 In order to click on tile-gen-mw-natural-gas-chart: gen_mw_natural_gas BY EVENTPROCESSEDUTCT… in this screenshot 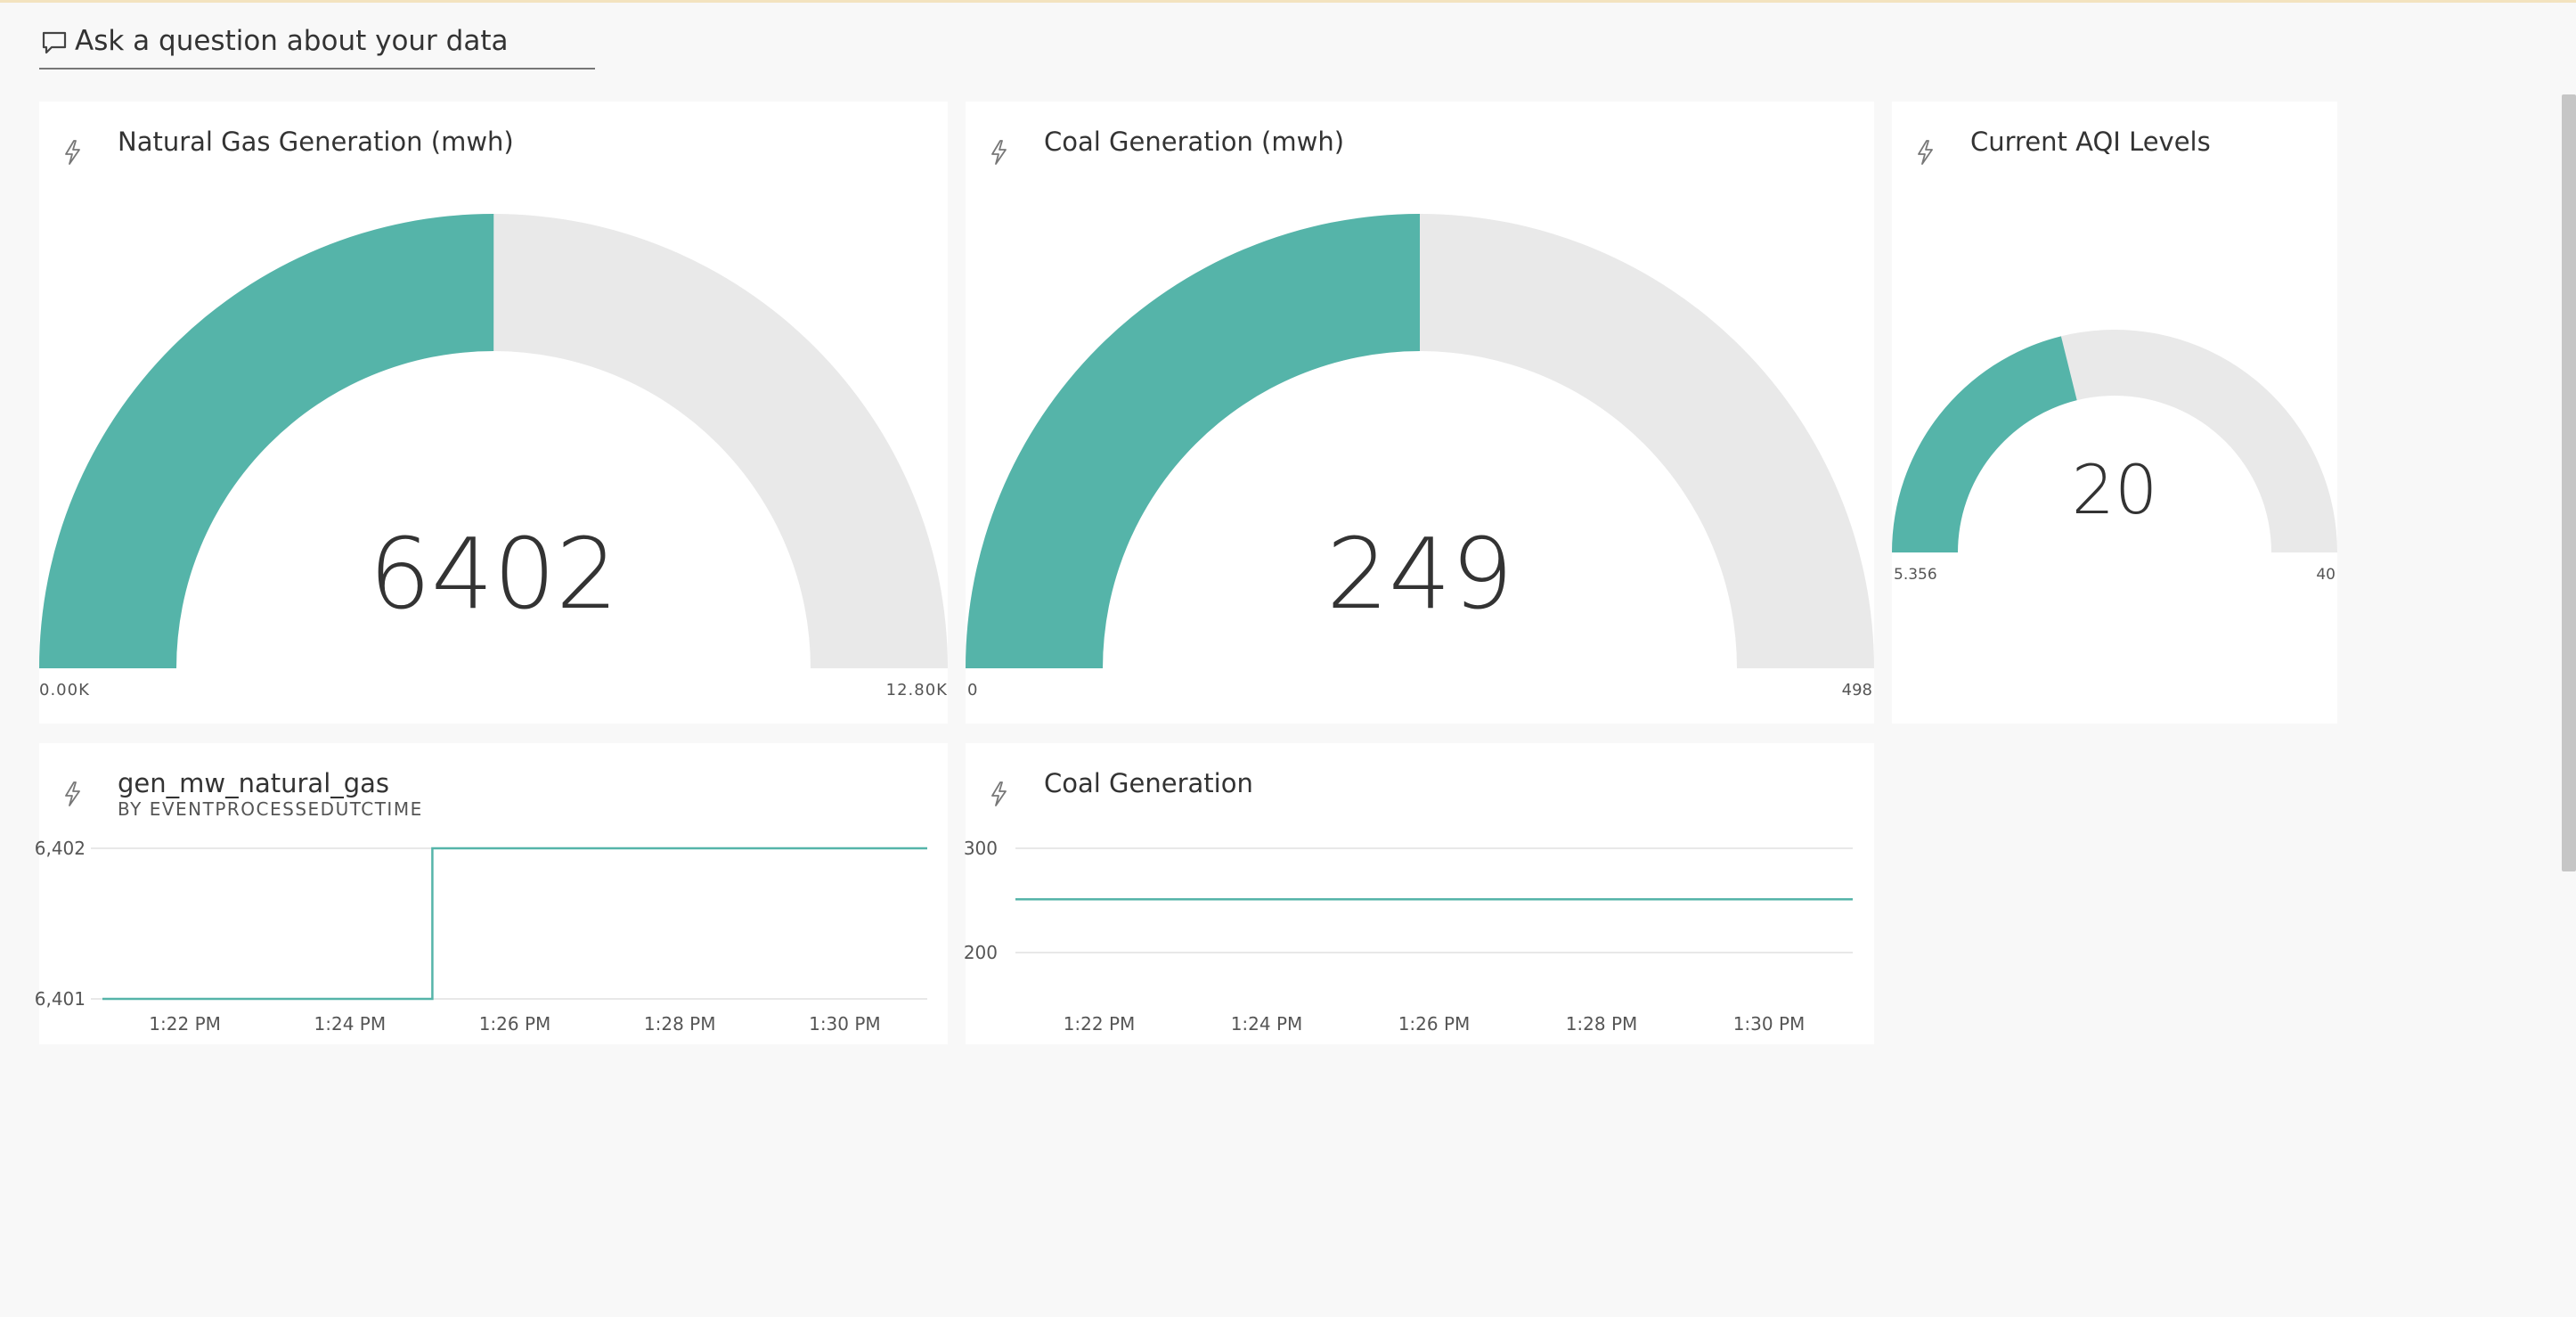, I will do `click(492, 893)`.